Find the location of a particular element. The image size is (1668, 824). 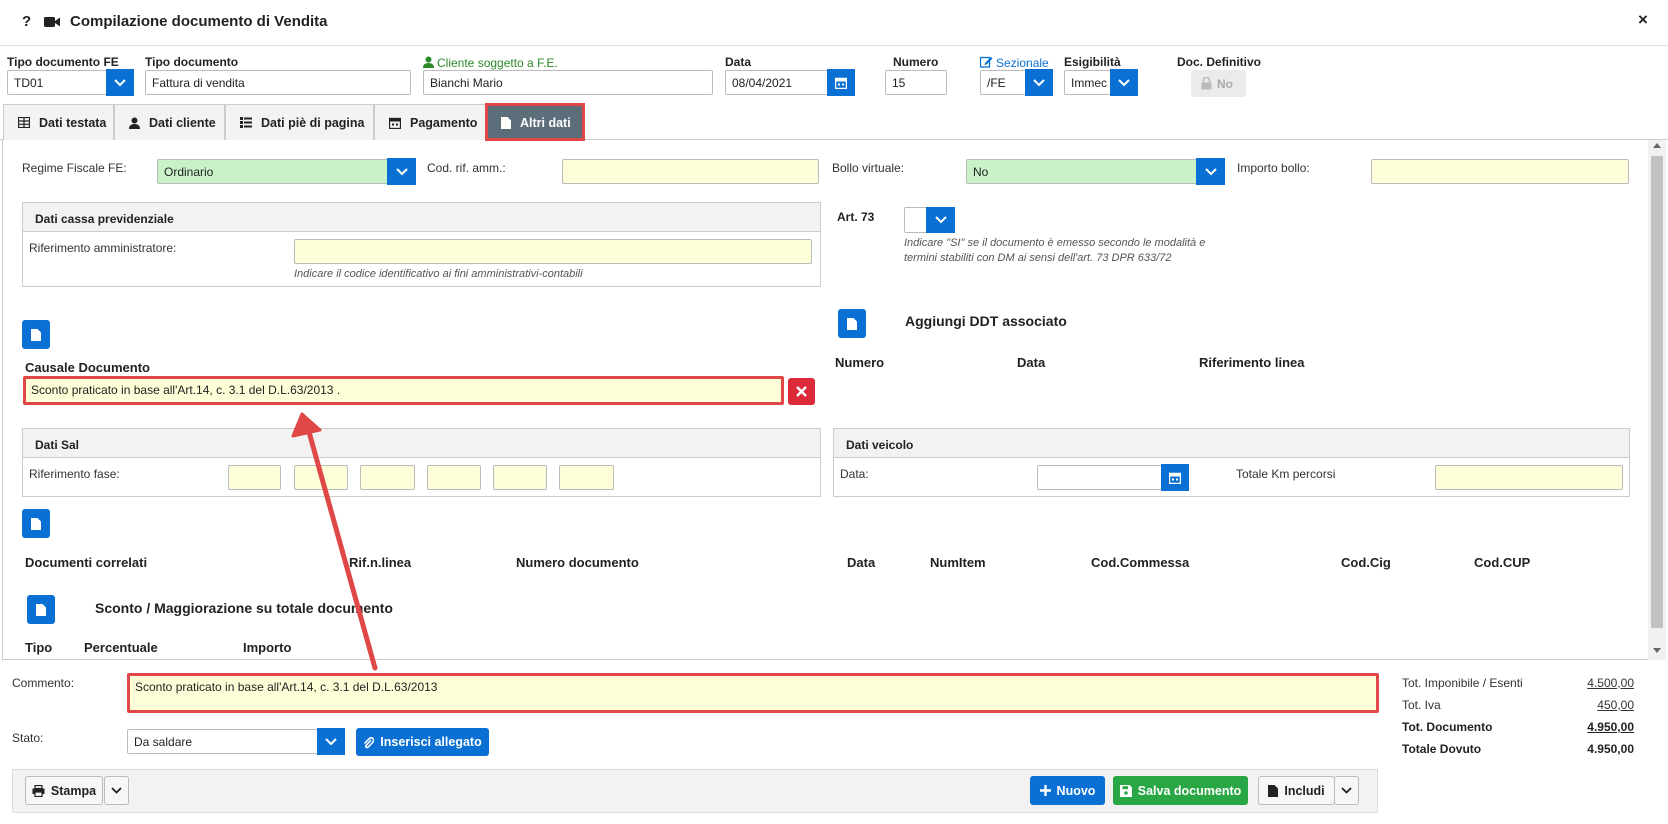

scroll-up-icon is located at coordinates (1657, 145).